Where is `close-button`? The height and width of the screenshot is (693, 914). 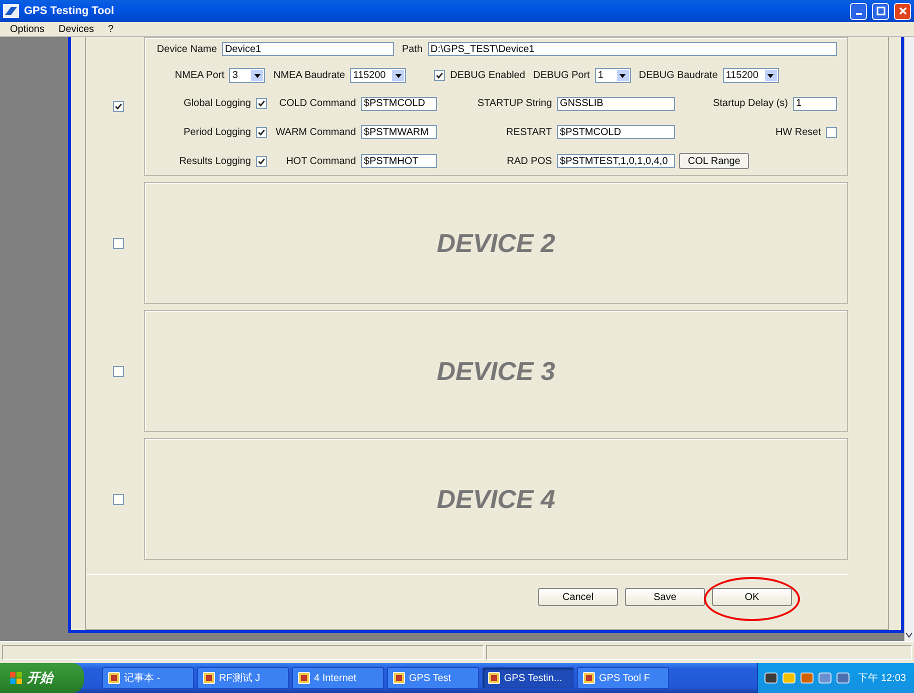 close-button is located at coordinates (902, 11).